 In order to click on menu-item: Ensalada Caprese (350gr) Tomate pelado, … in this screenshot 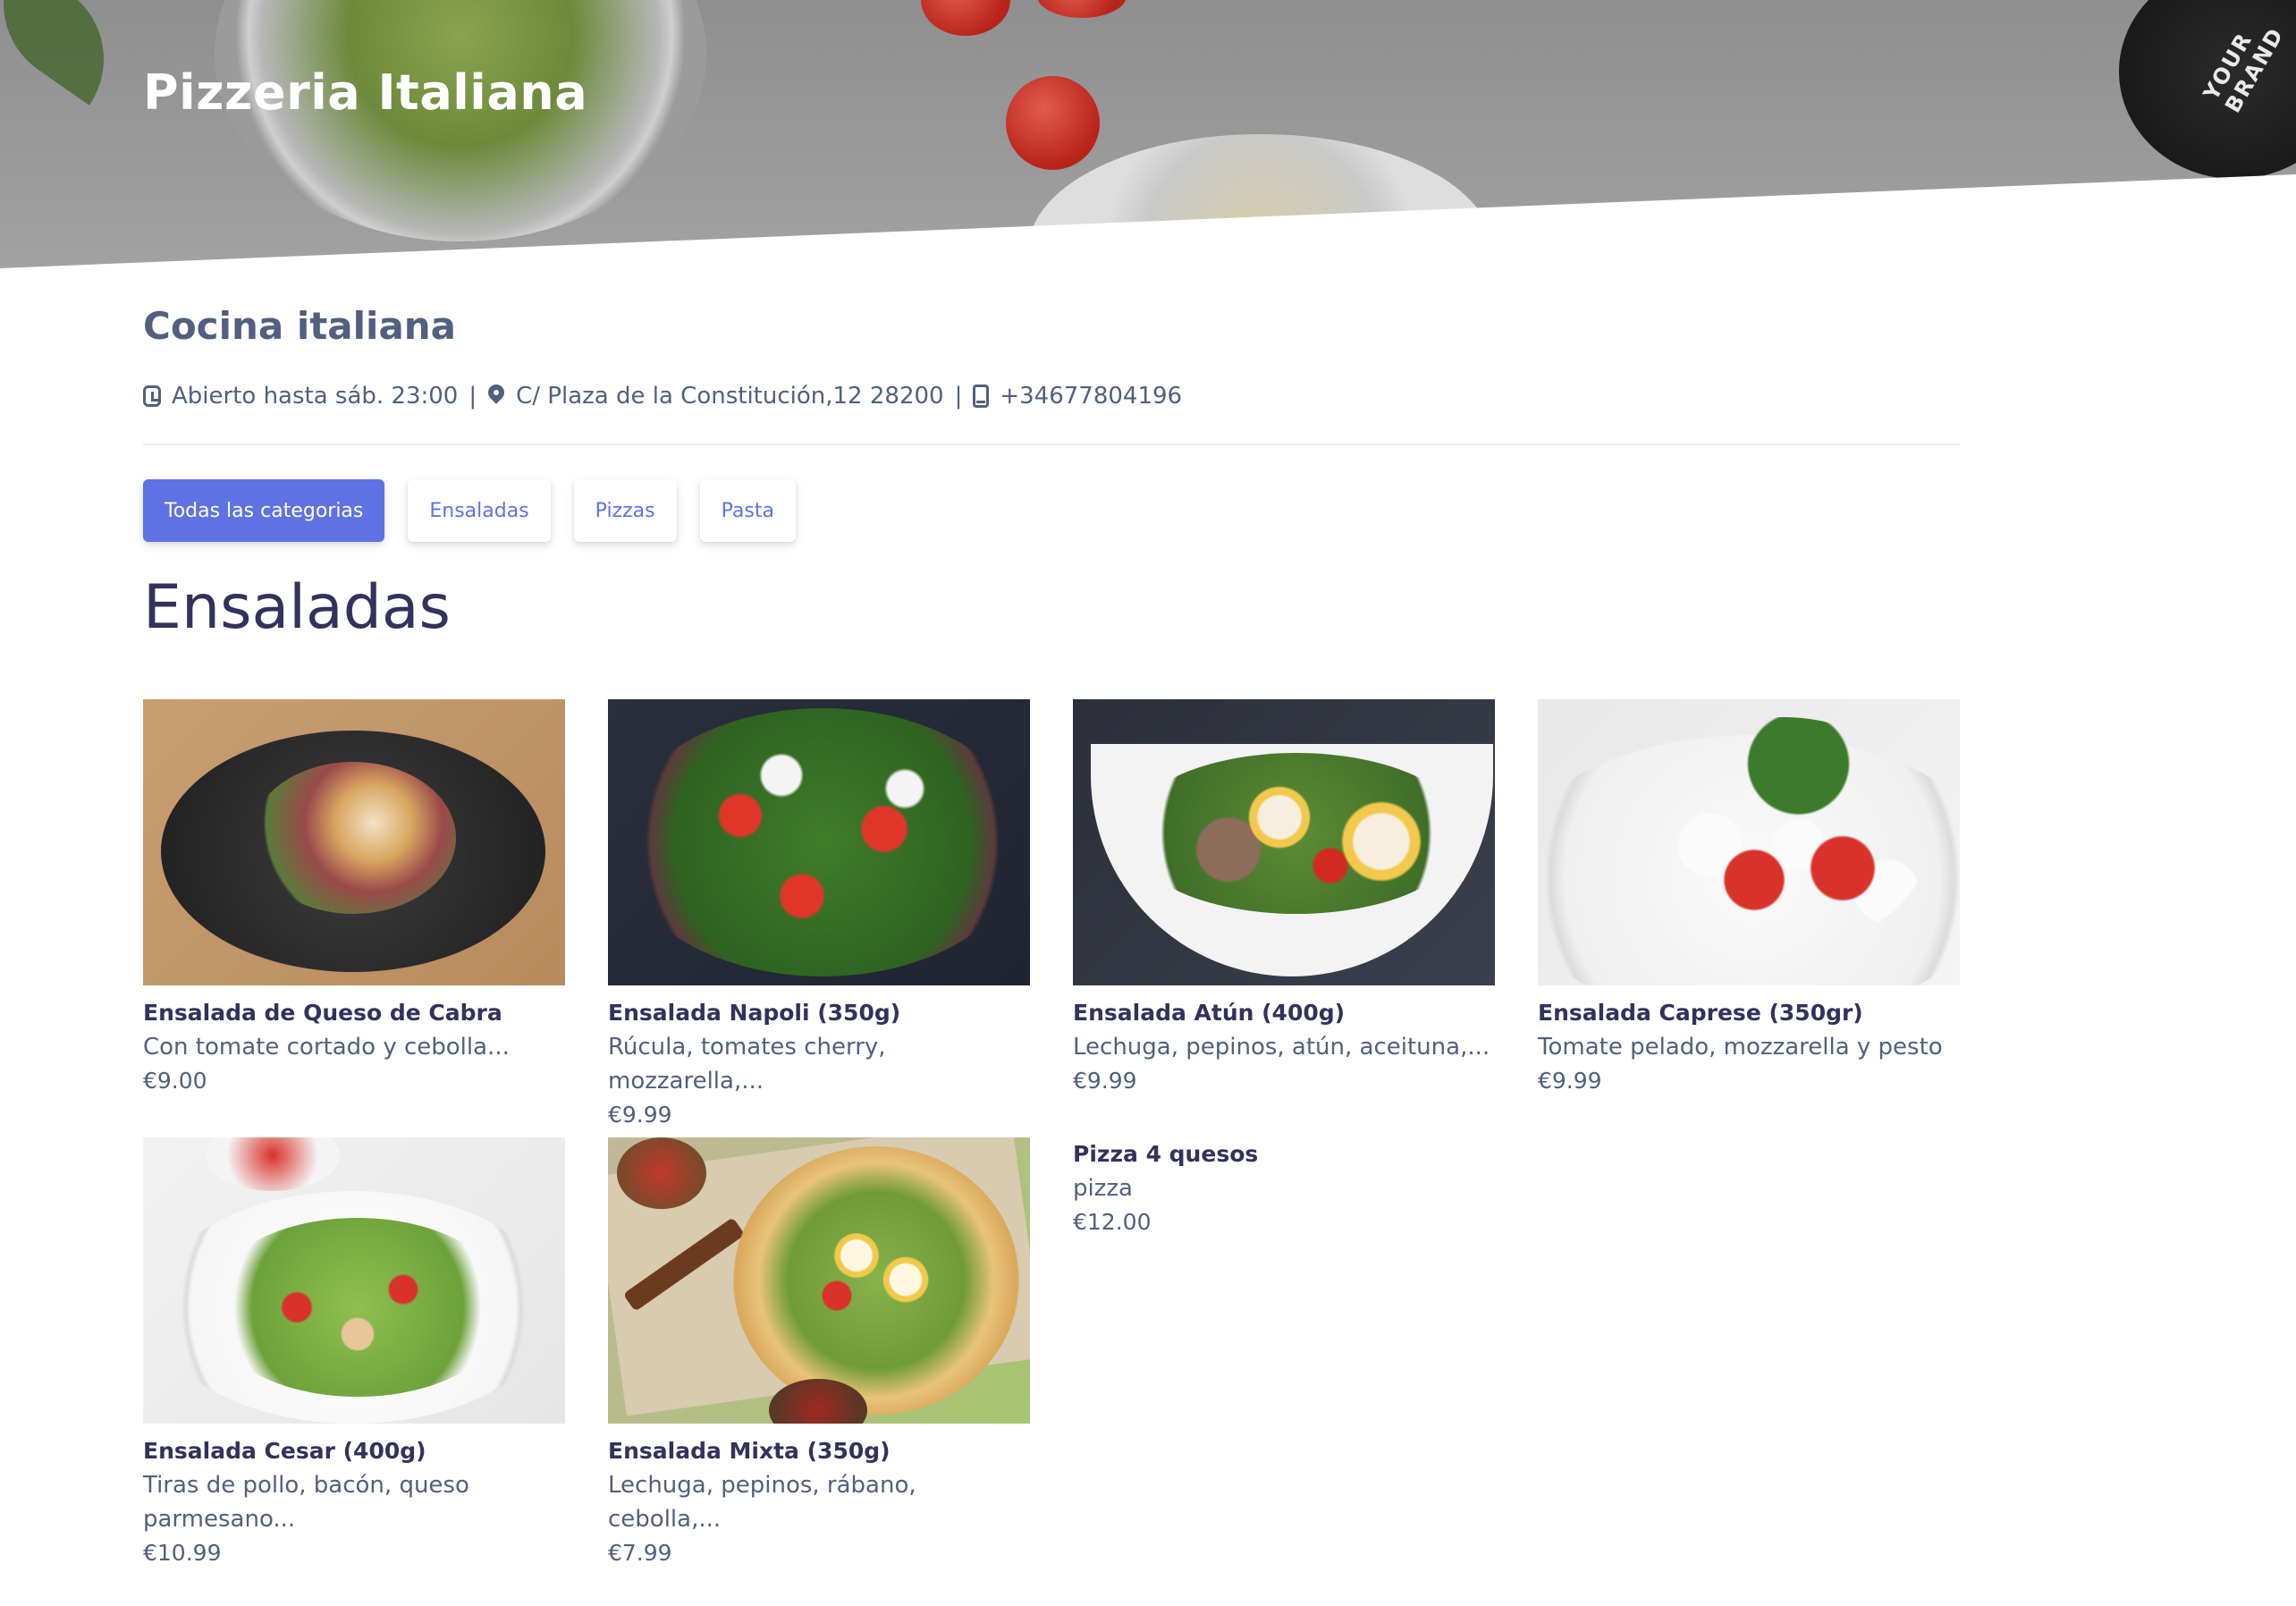, I will do `click(1749, 899)`.